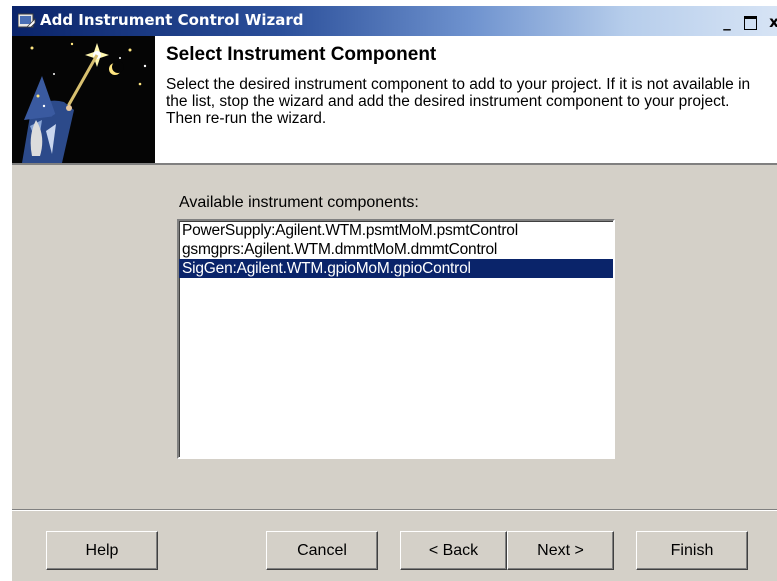  I want to click on minimize-button: _, so click(727, 22).